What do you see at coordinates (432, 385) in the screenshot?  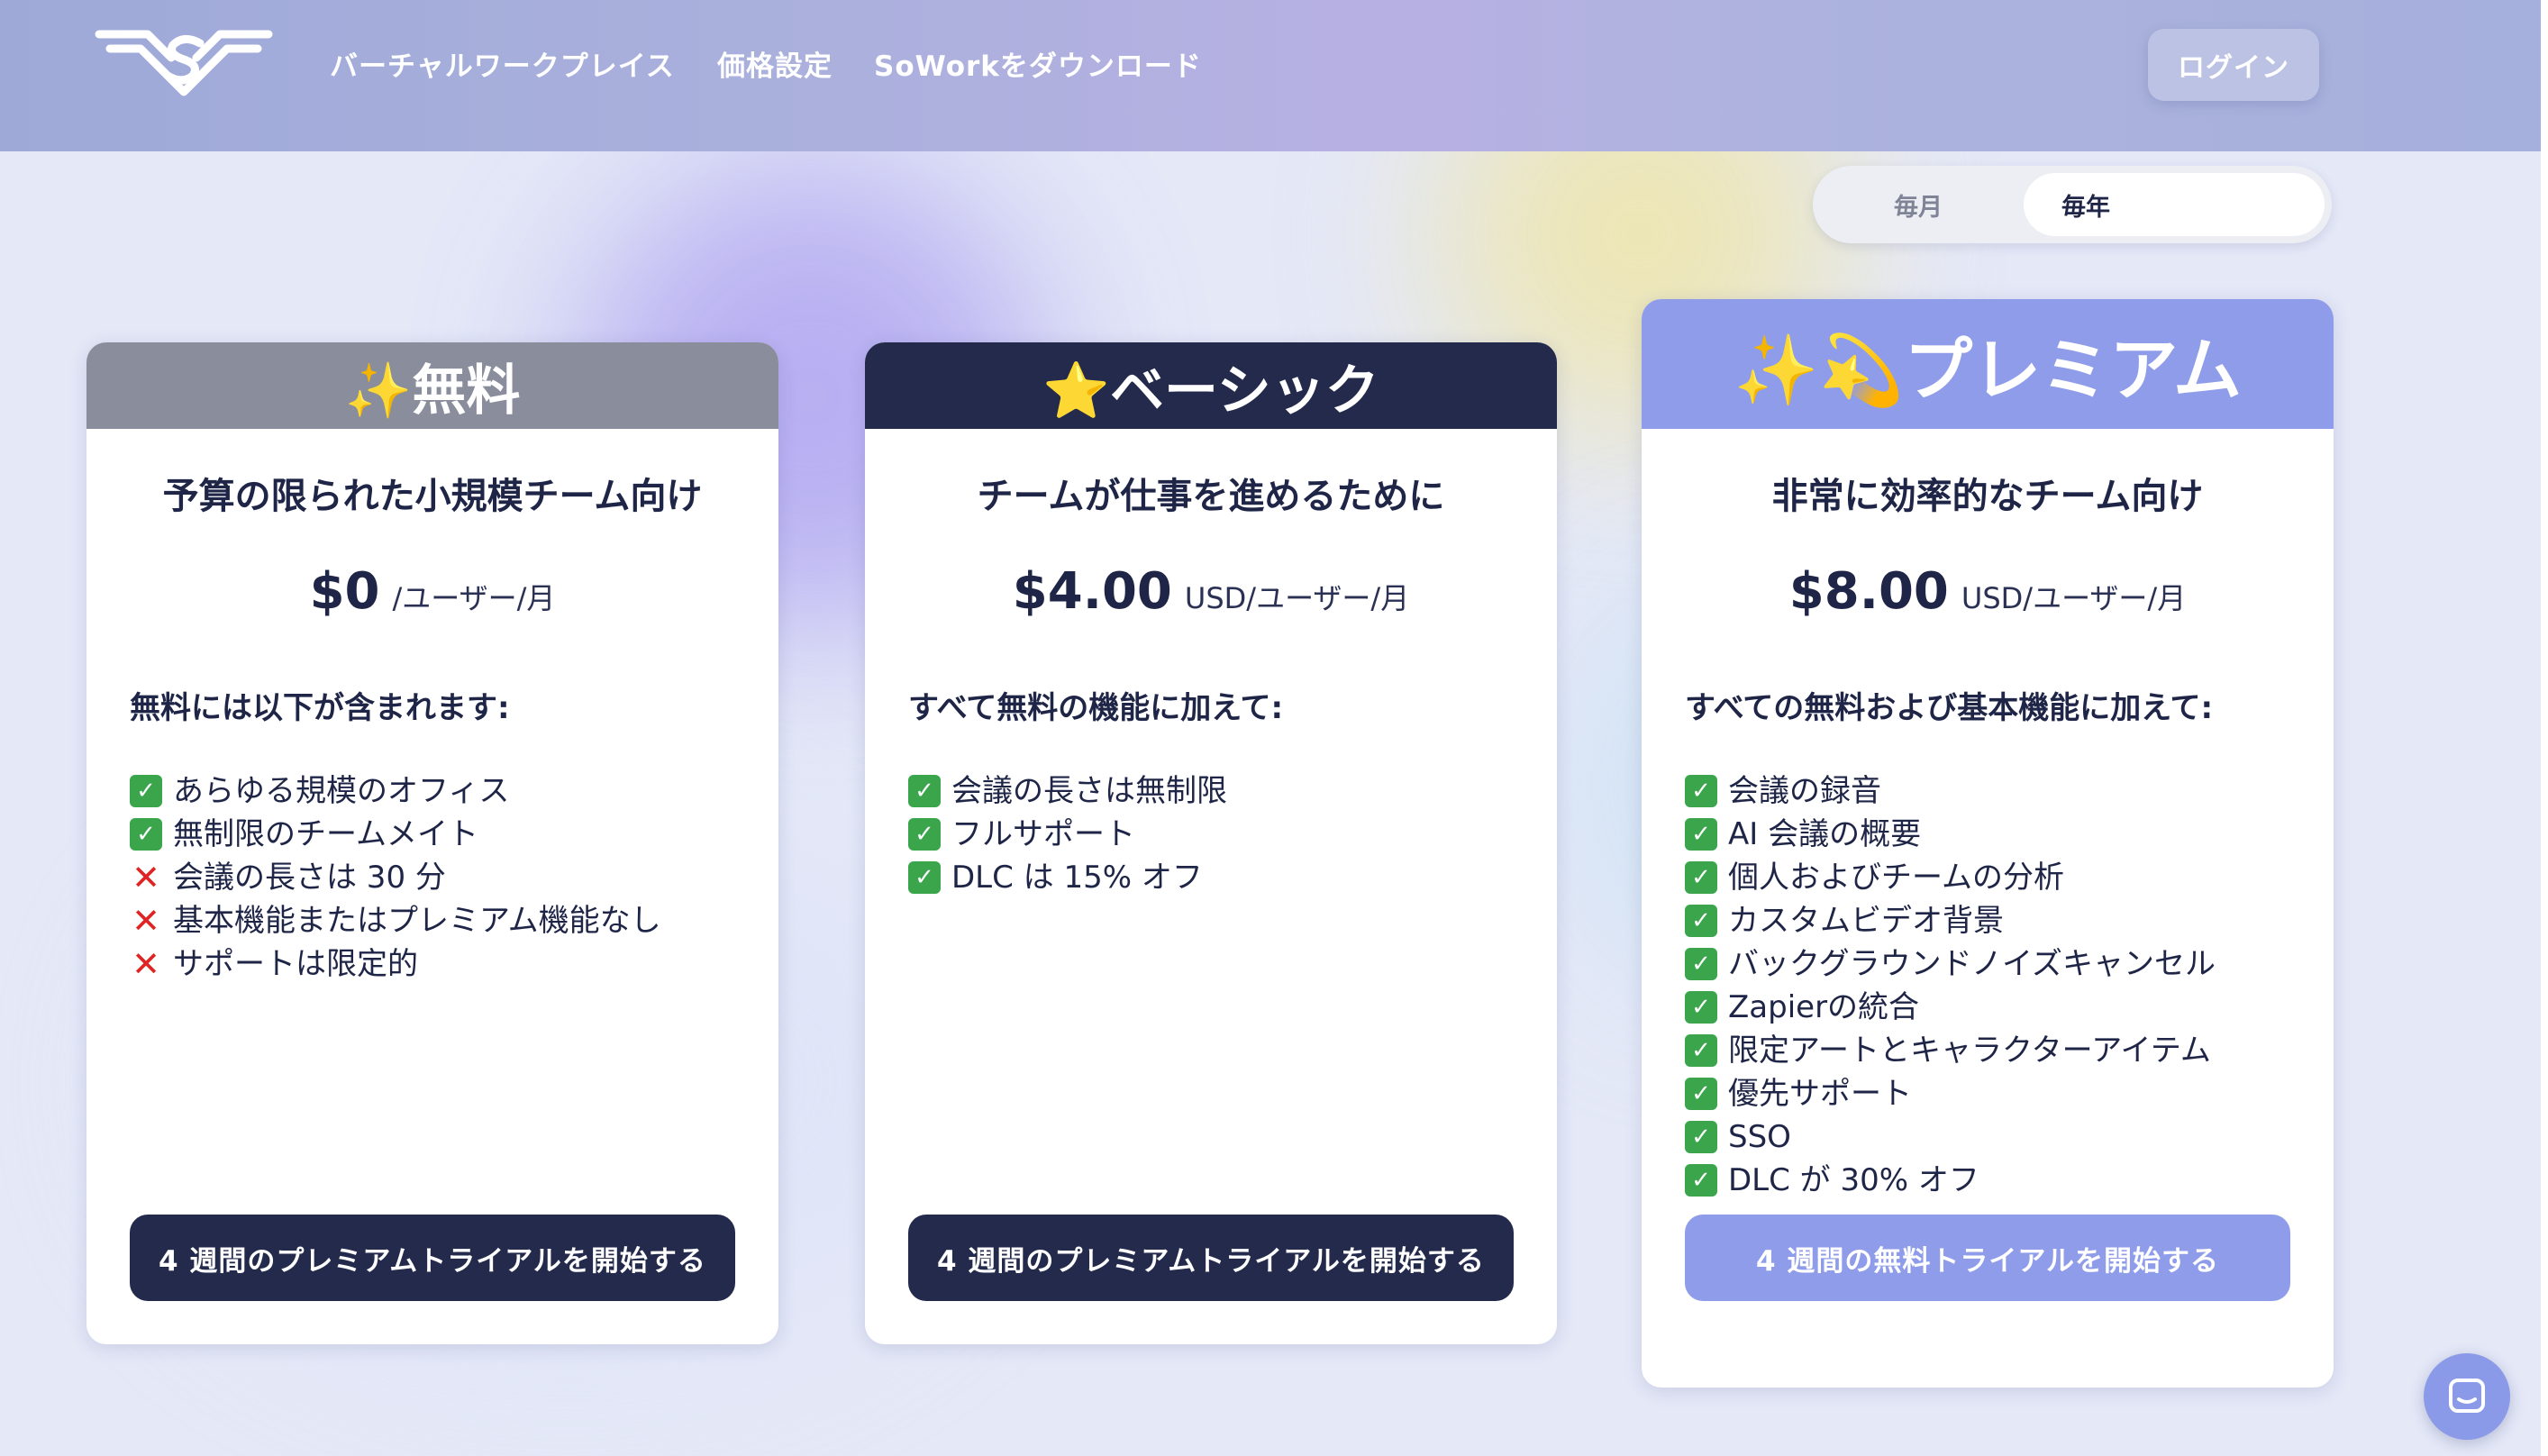 I see `plan-name: ✨無料` at bounding box center [432, 385].